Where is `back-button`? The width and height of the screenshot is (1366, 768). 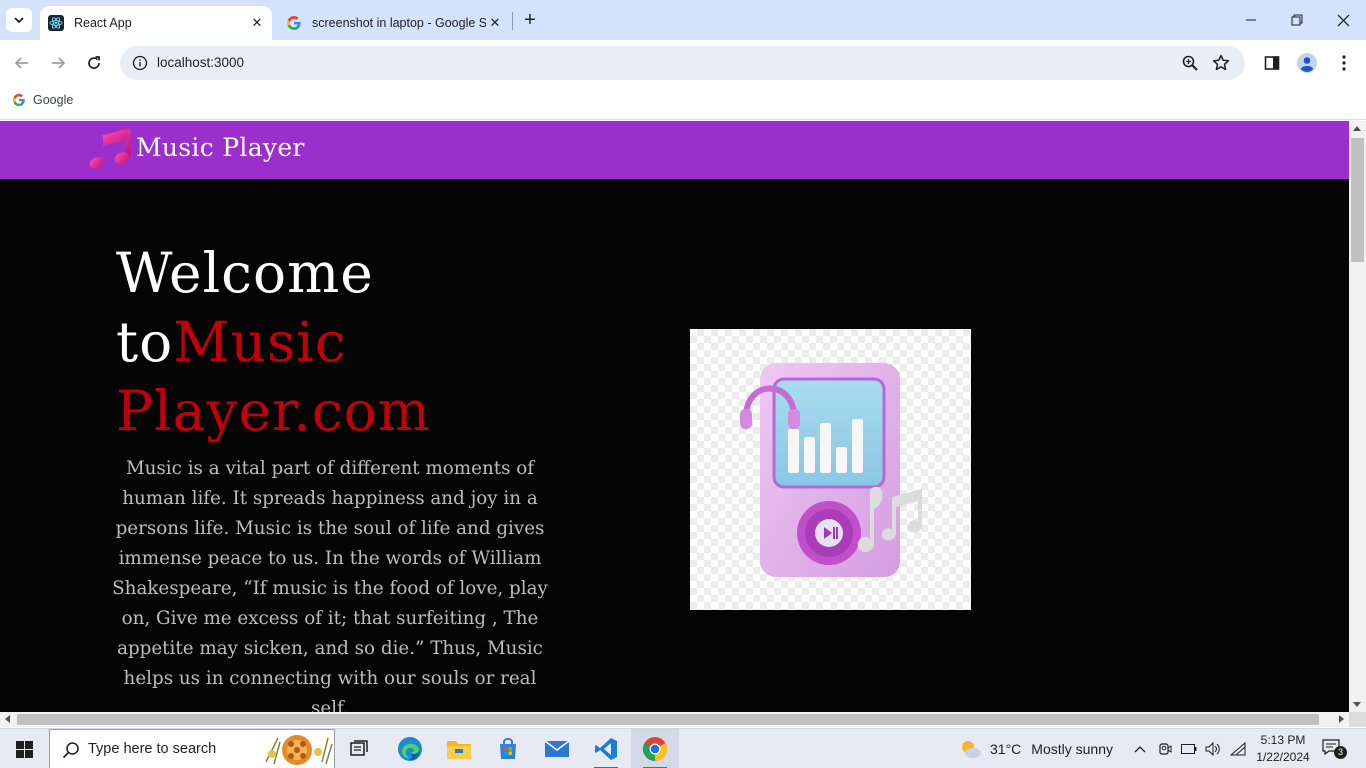
back-button is located at coordinates (22, 63).